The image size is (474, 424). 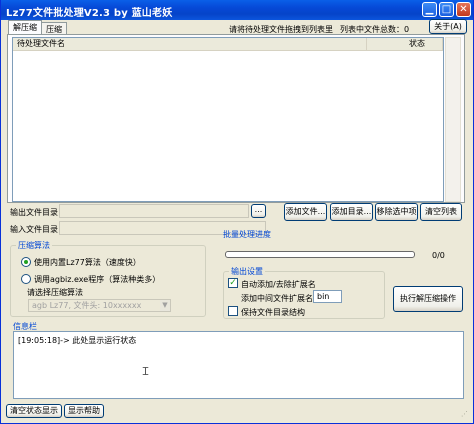 What do you see at coordinates (26, 262) in the screenshot?
I see `builtin-algo-radio` at bounding box center [26, 262].